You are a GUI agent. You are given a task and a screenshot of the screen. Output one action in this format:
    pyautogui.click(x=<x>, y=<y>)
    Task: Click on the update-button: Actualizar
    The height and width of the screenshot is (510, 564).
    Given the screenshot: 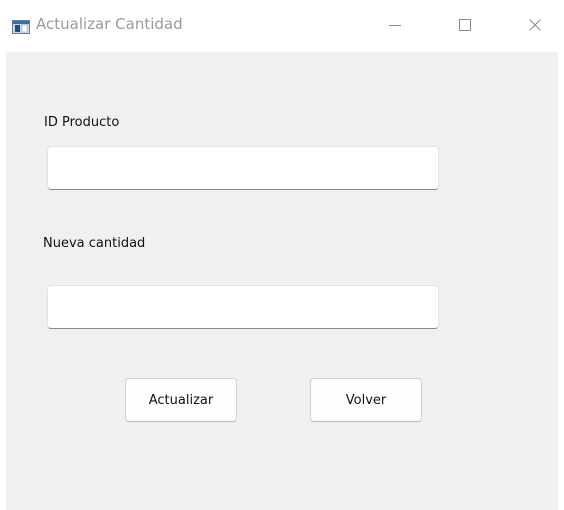 What is the action you would take?
    pyautogui.click(x=181, y=400)
    